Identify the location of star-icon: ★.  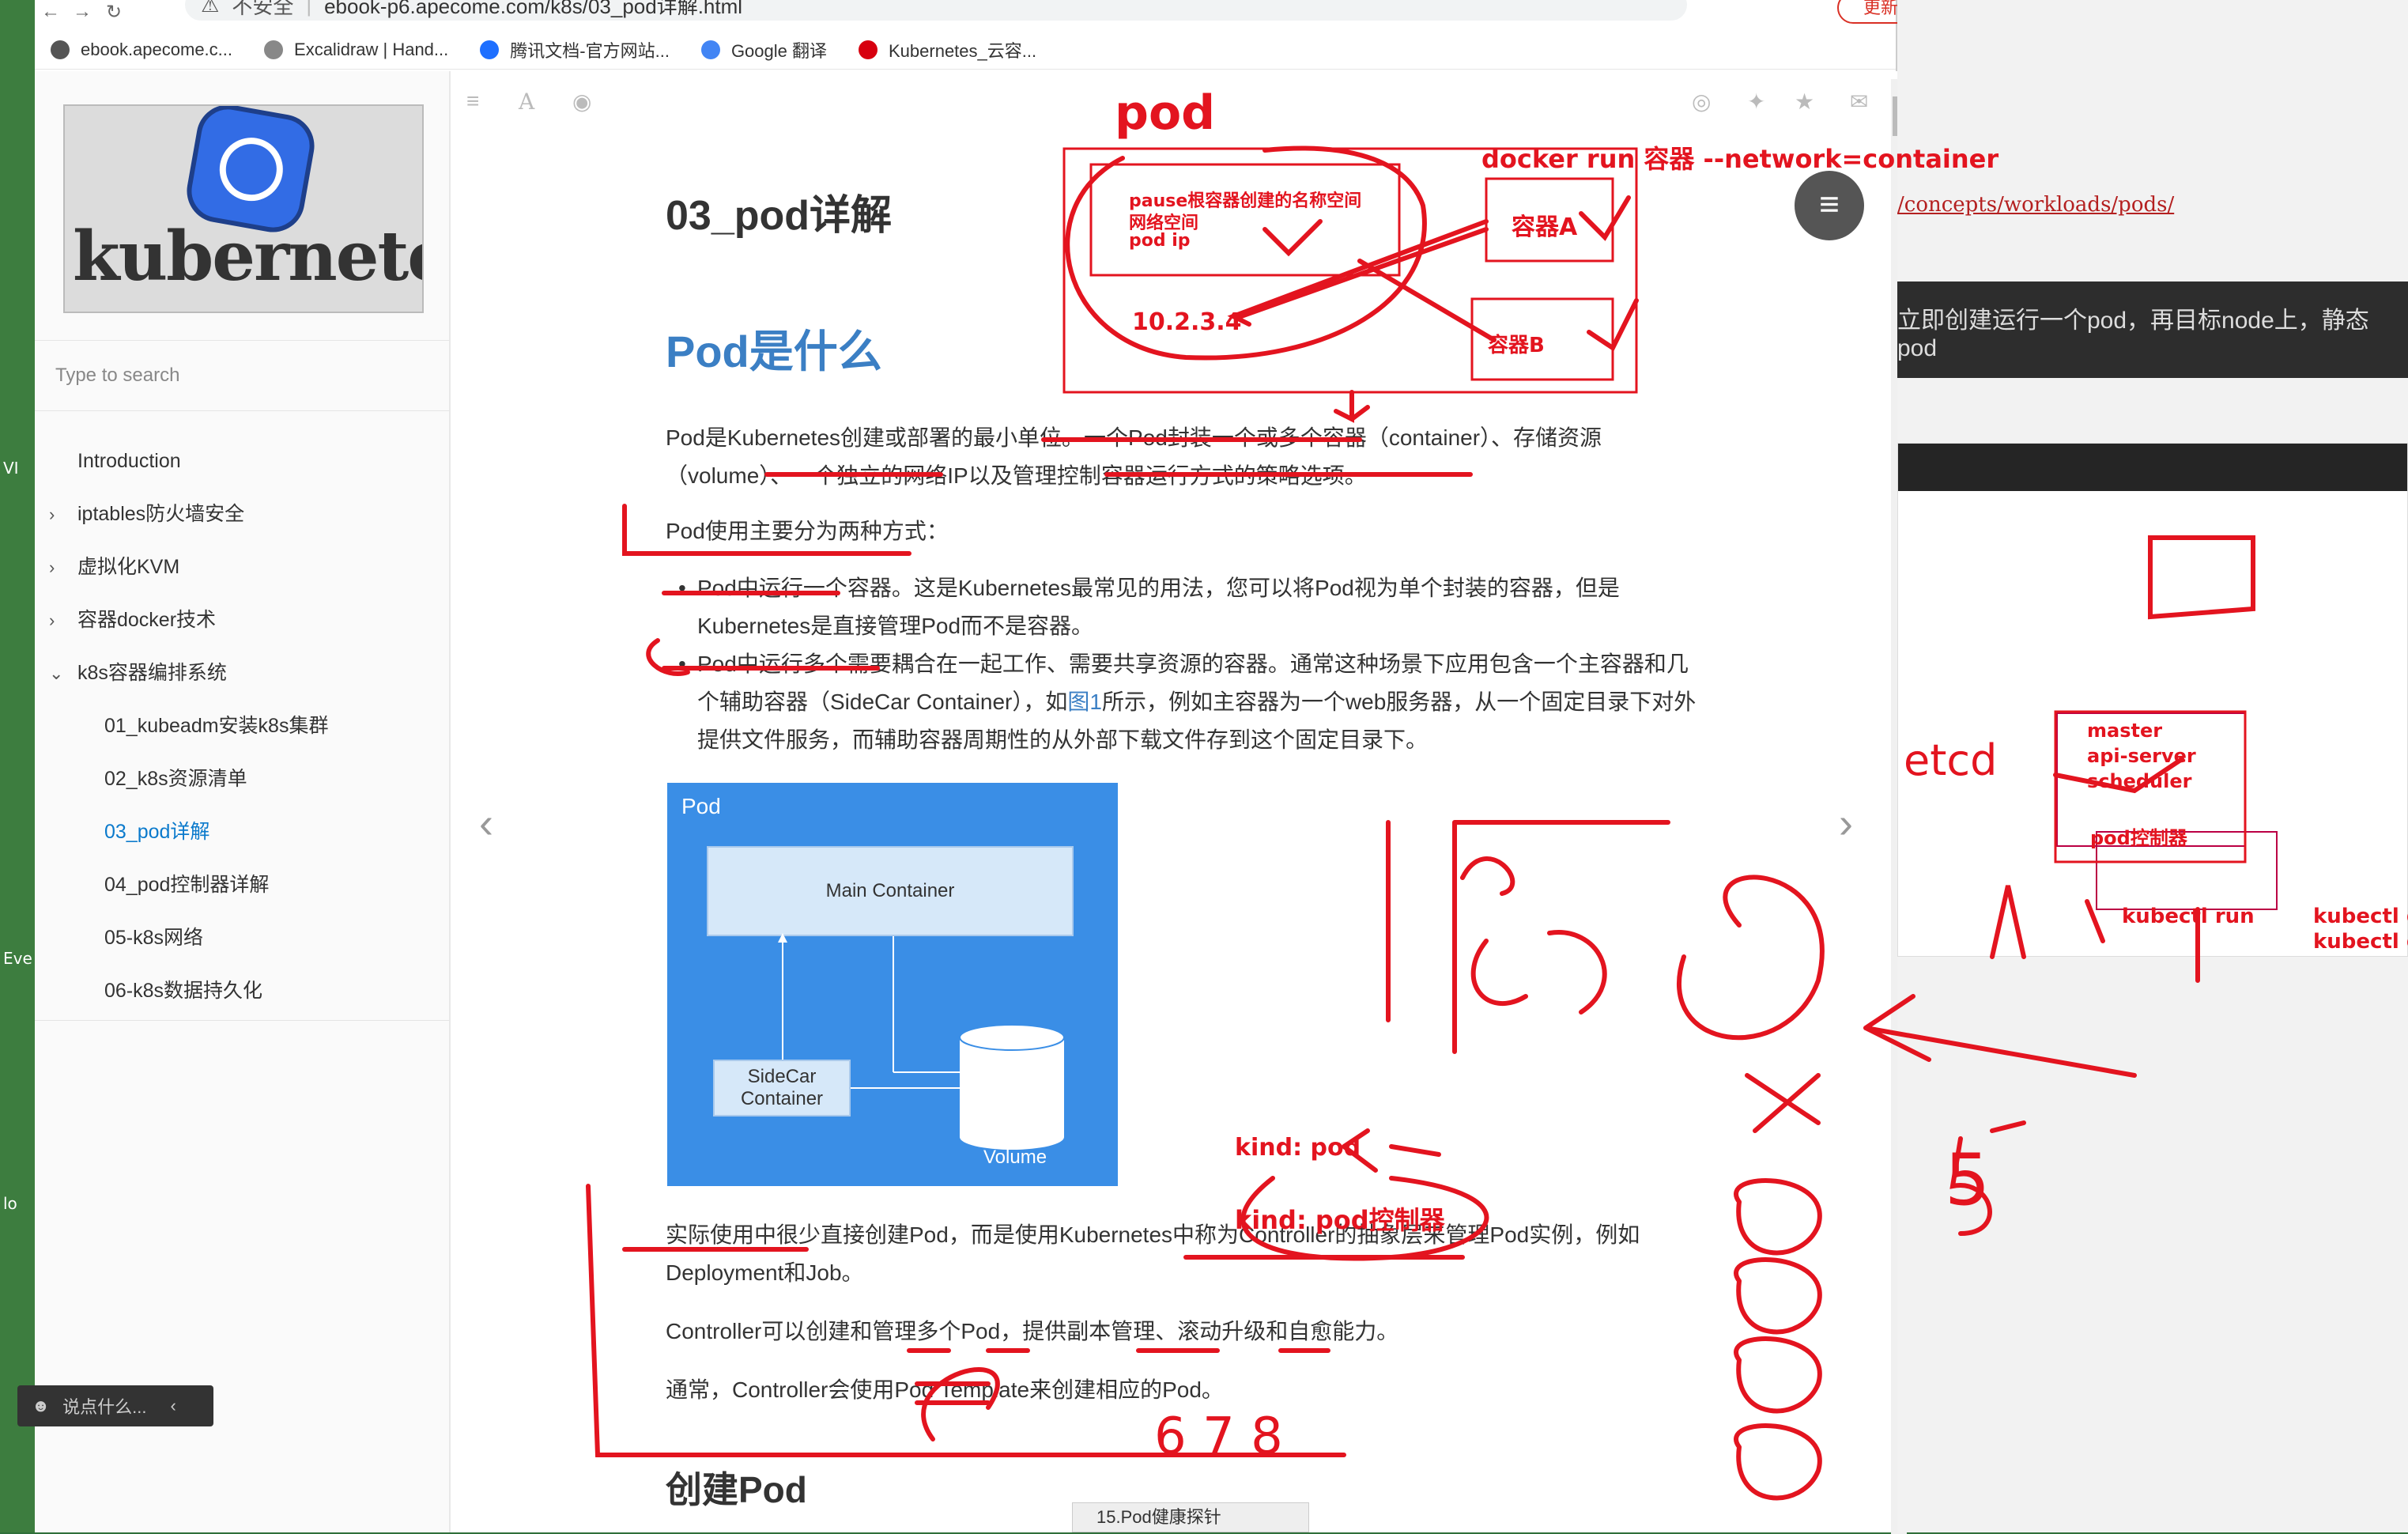
(1804, 102).